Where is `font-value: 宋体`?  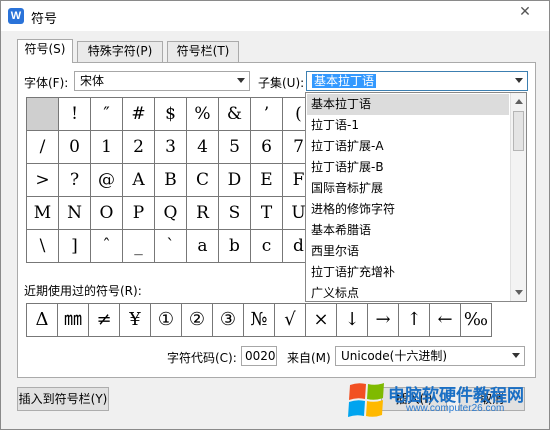
font-value: 宋体 is located at coordinates (92, 81).